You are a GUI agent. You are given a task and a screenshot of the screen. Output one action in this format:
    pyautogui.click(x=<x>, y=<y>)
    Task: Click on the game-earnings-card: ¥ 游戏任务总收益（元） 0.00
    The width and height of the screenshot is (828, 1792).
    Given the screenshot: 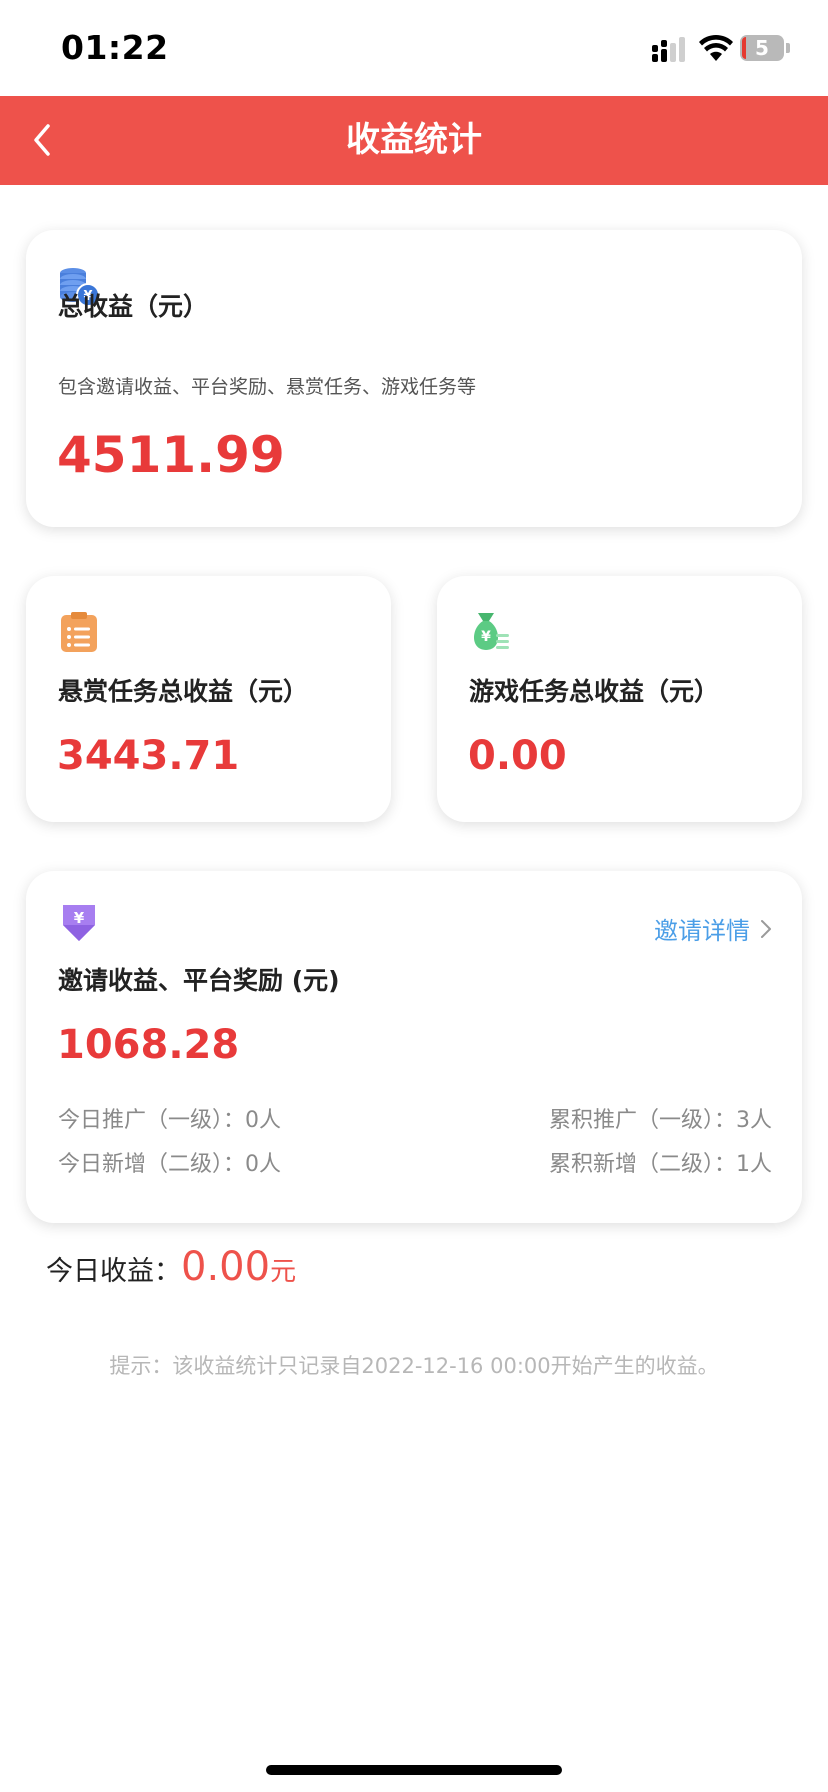 What is the action you would take?
    pyautogui.click(x=619, y=699)
    